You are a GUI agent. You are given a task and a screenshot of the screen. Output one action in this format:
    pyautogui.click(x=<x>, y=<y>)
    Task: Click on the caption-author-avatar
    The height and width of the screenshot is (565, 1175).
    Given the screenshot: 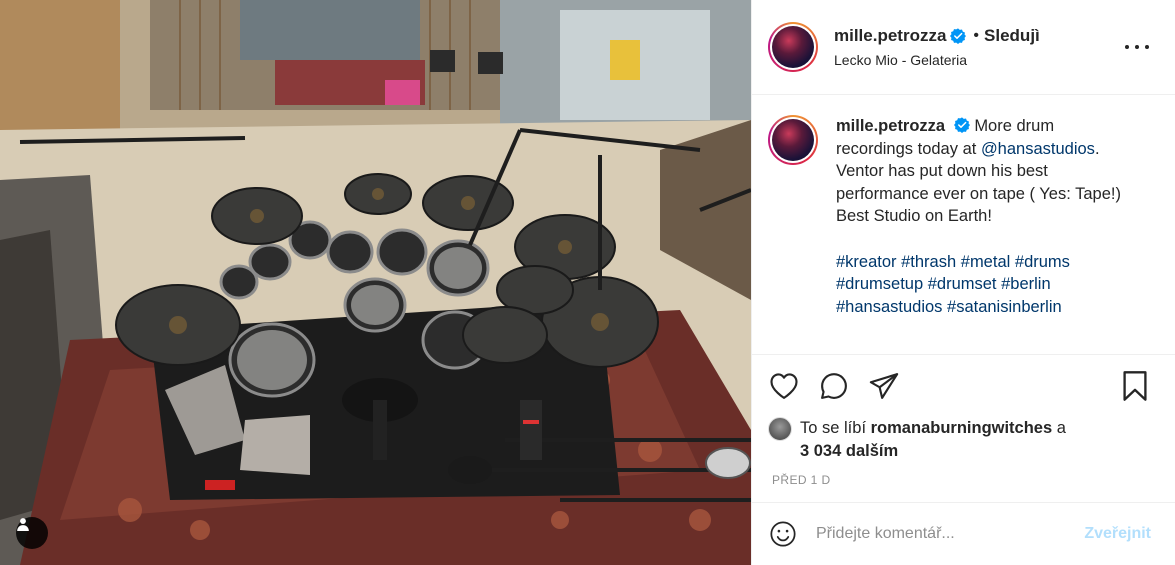 What is the action you would take?
    pyautogui.click(x=793, y=140)
    